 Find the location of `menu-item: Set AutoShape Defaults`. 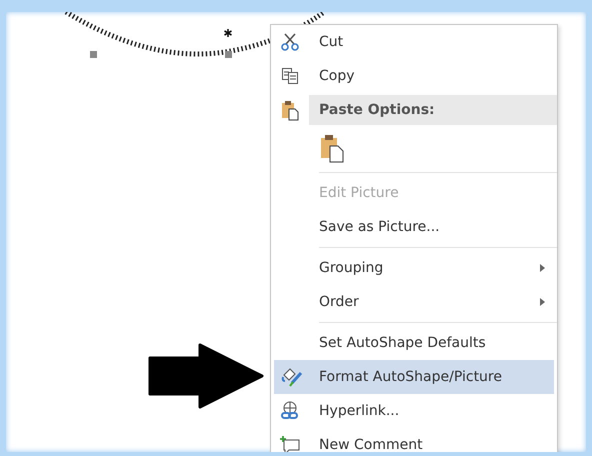

menu-item: Set AutoShape Defaults is located at coordinates (414, 343).